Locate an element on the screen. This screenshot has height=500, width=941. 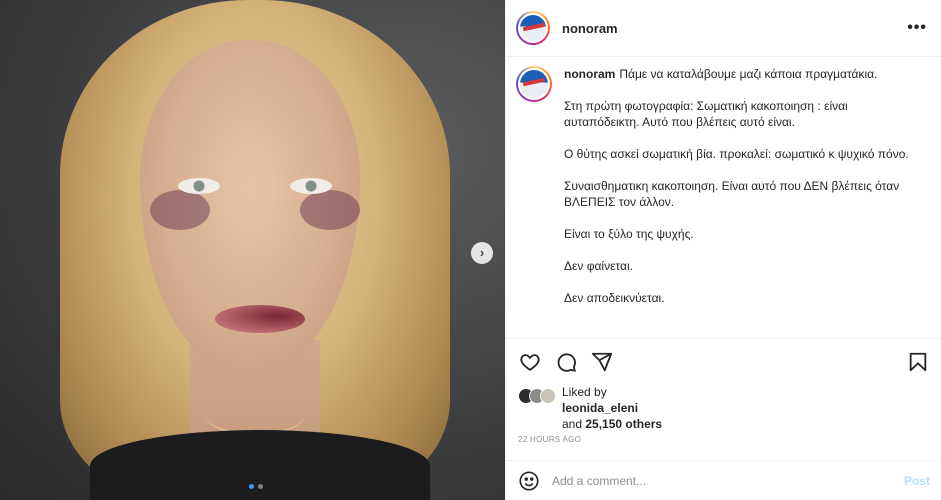
share-icon is located at coordinates (602, 362).